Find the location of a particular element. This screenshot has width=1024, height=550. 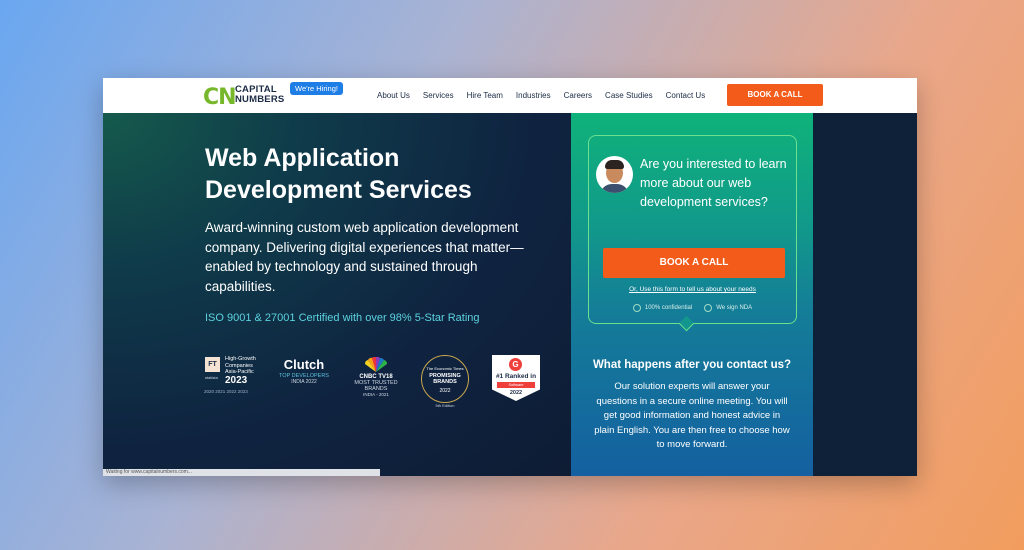

clutch-line-2: INDIA 2022 is located at coordinates (304, 382).